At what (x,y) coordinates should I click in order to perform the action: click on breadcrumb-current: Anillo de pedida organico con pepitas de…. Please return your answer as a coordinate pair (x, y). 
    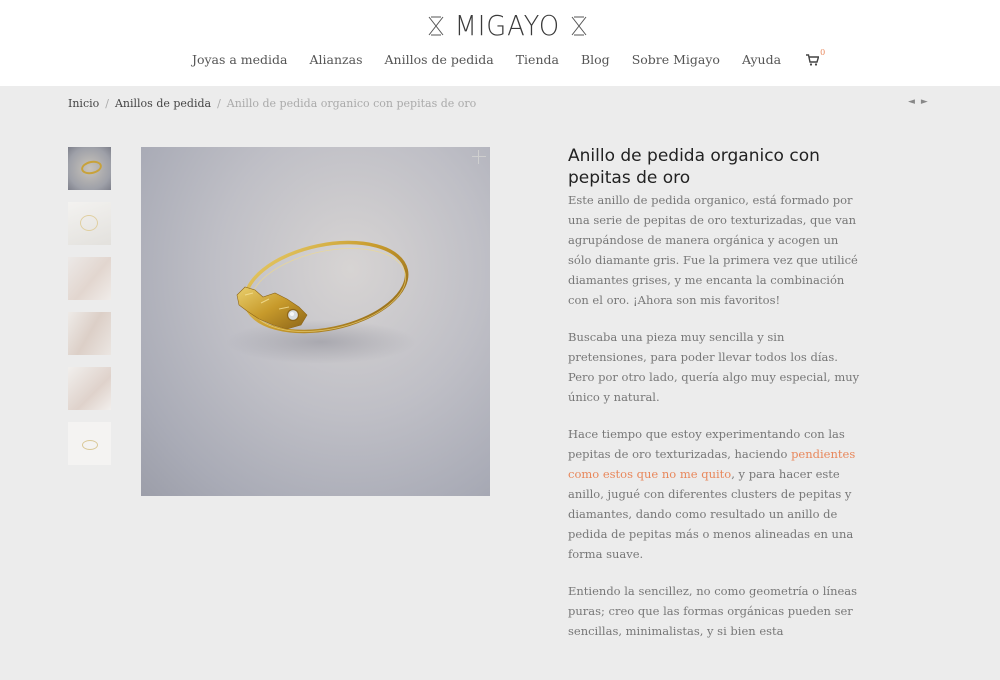
    Looking at the image, I should click on (351, 103).